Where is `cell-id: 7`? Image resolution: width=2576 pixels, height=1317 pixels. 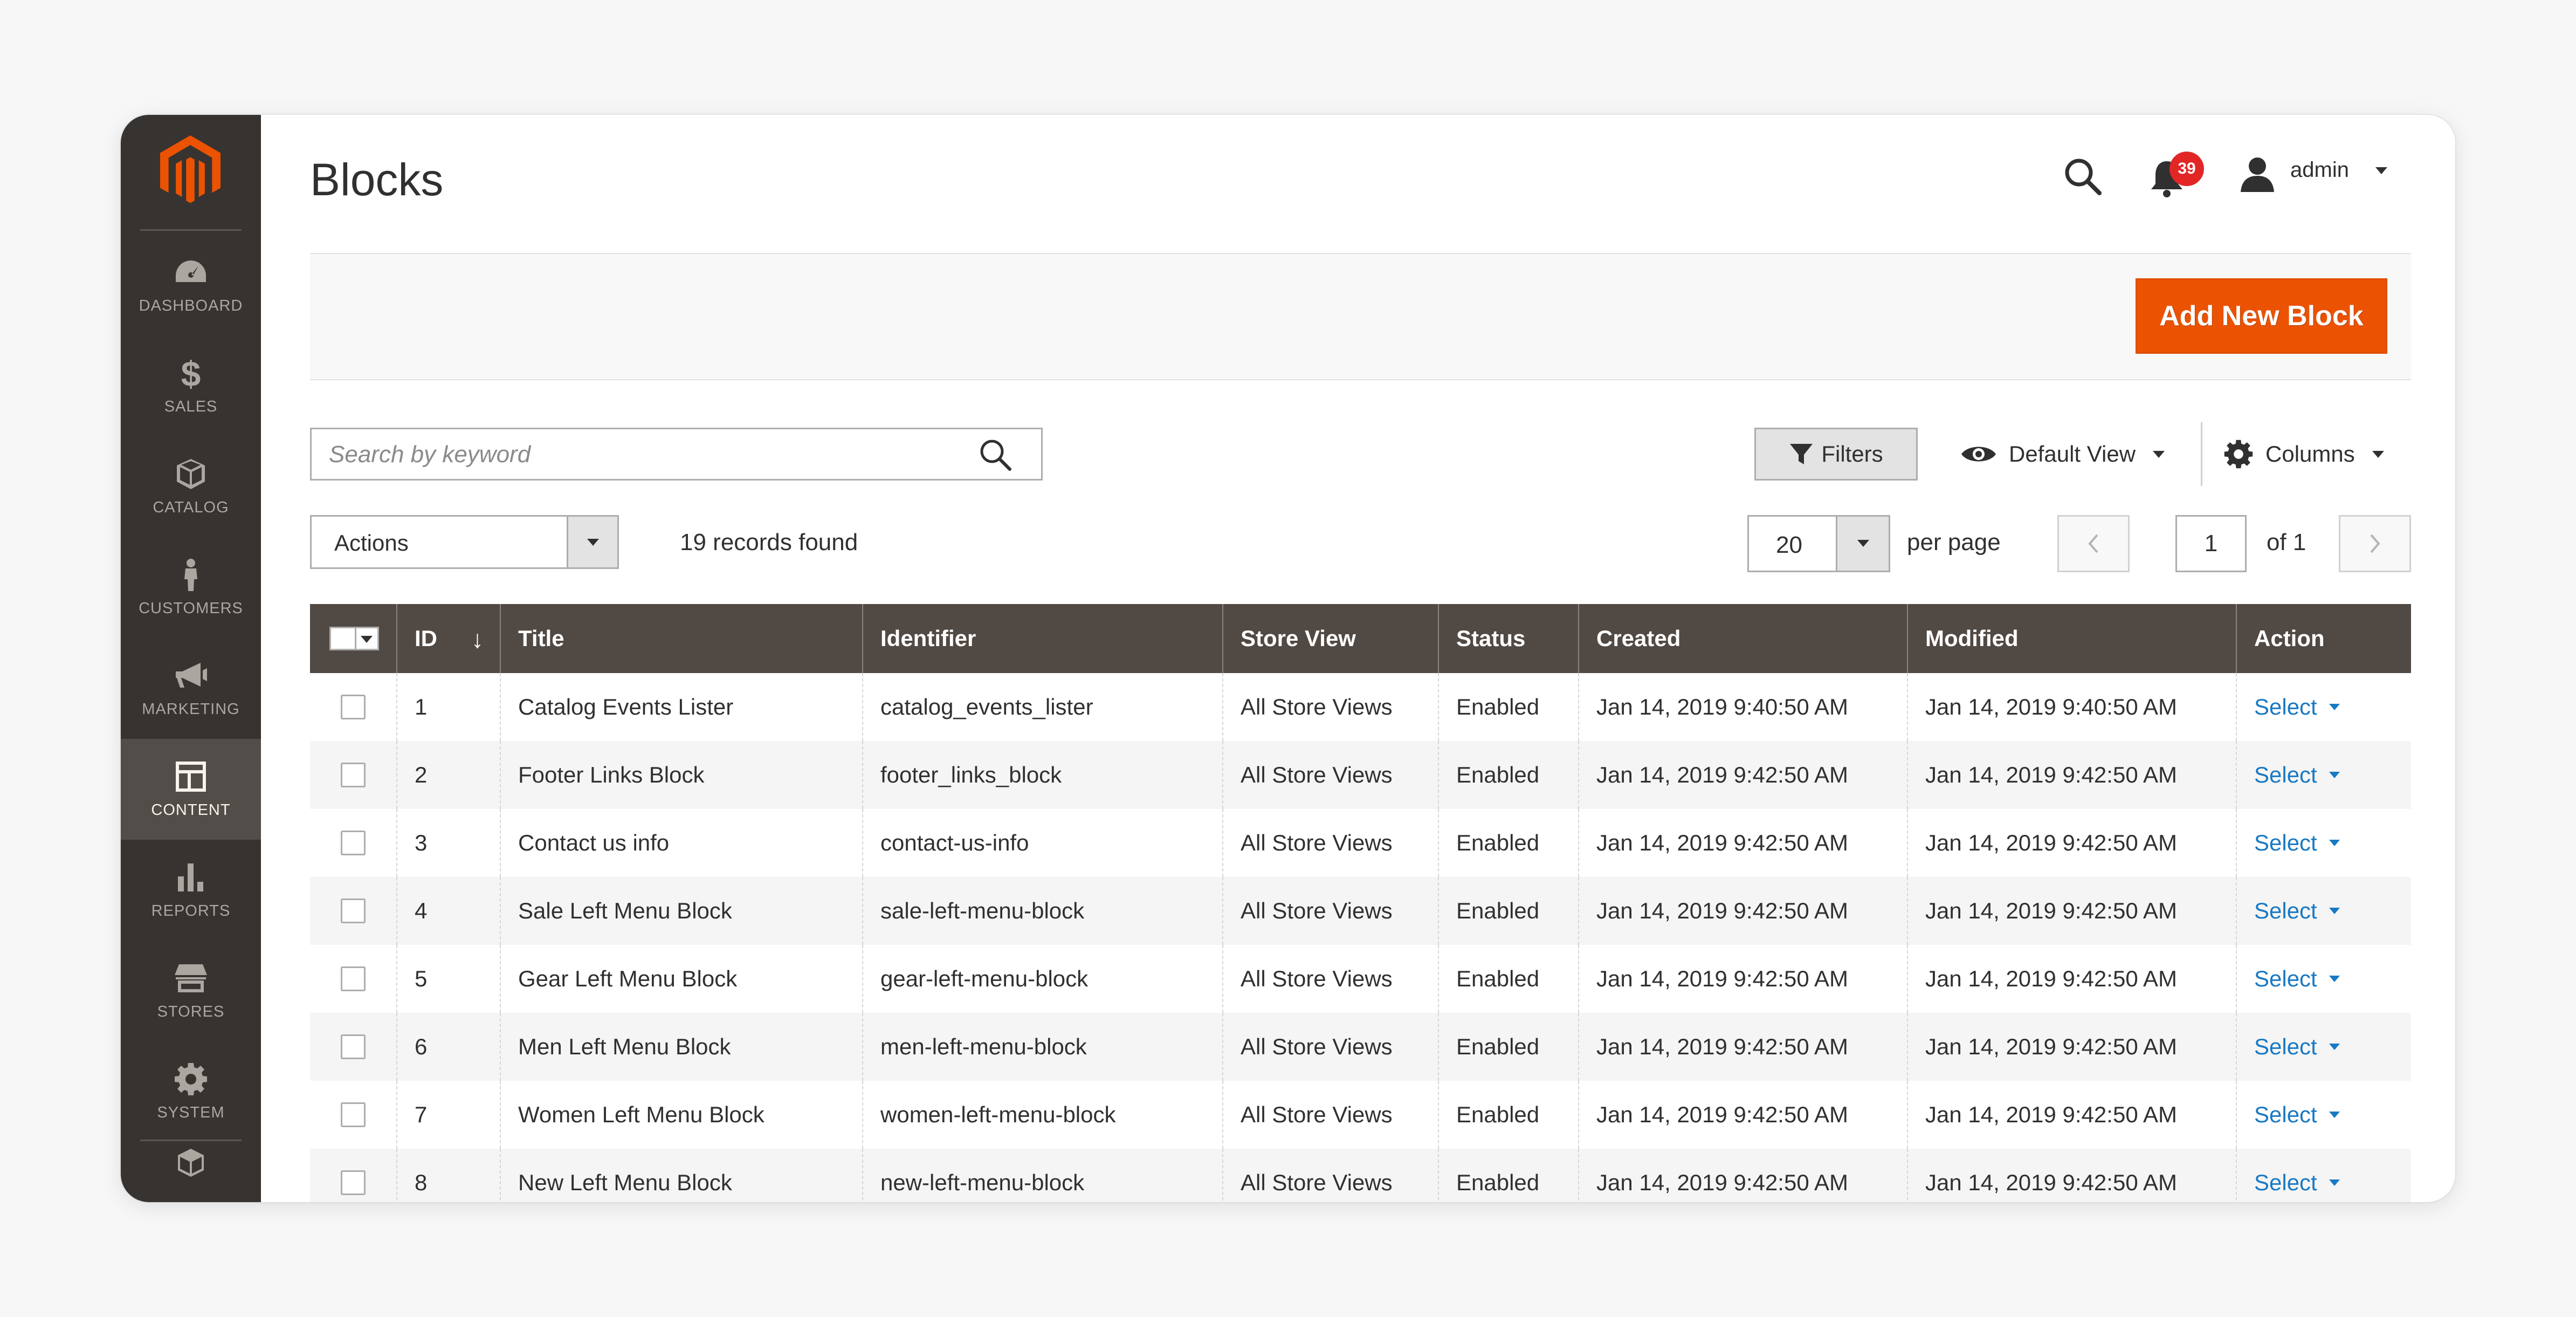
cell-id: 7 is located at coordinates (448, 1115).